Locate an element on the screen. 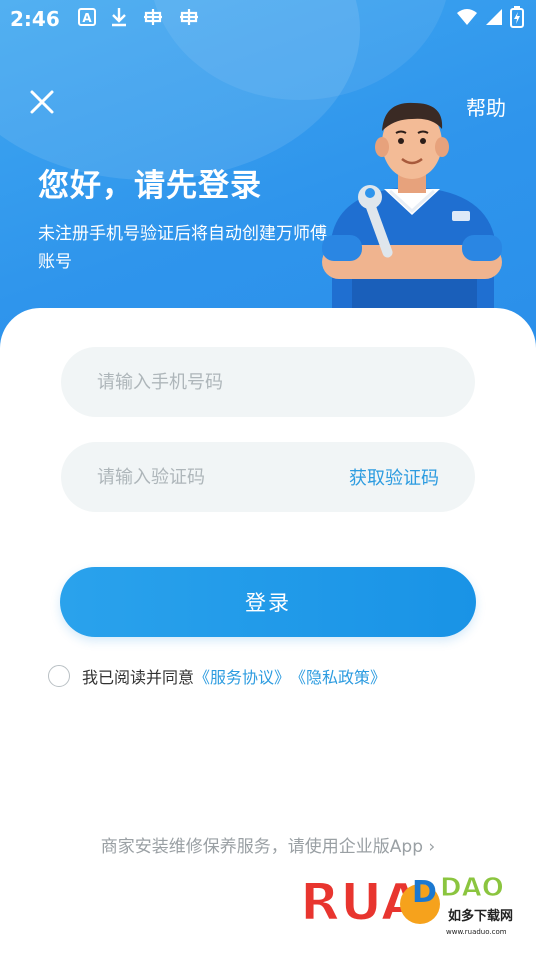 The height and width of the screenshot is (954, 536). watermark-logo: RUA D DAO 如多下载网 www.ruaduo.com is located at coordinates (406, 904).